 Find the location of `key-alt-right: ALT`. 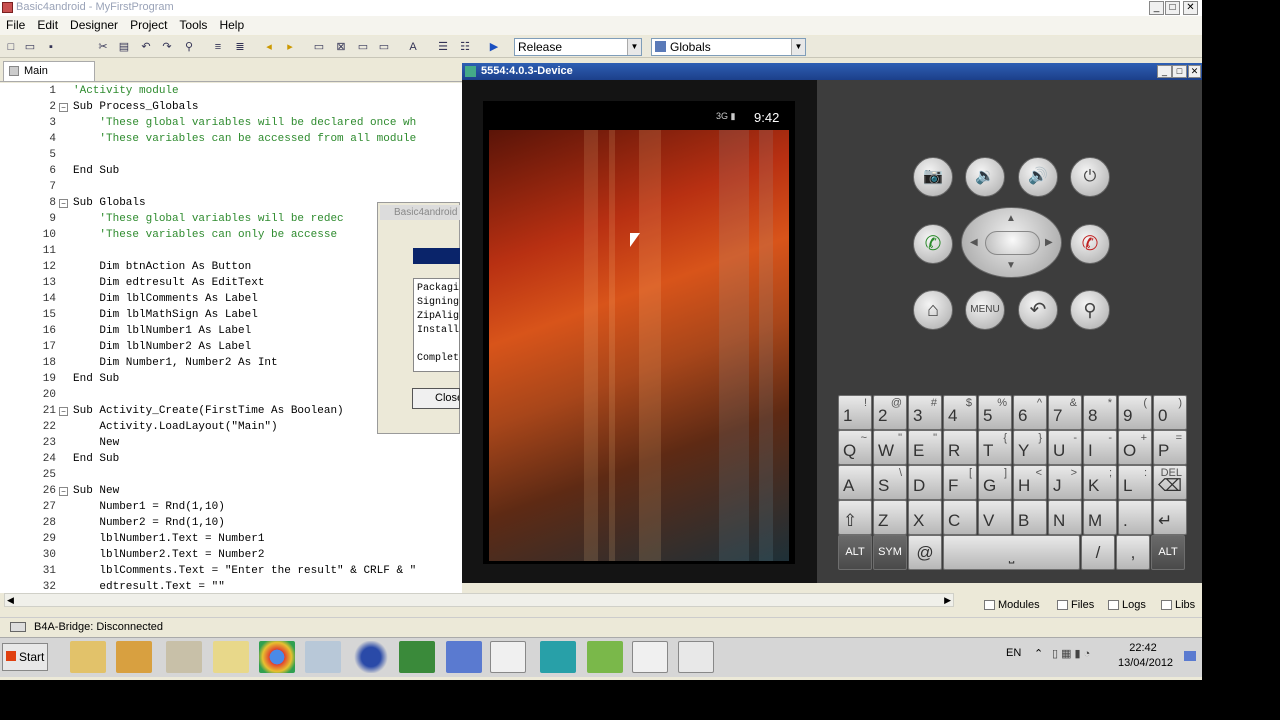

key-alt-right: ALT is located at coordinates (1168, 552).